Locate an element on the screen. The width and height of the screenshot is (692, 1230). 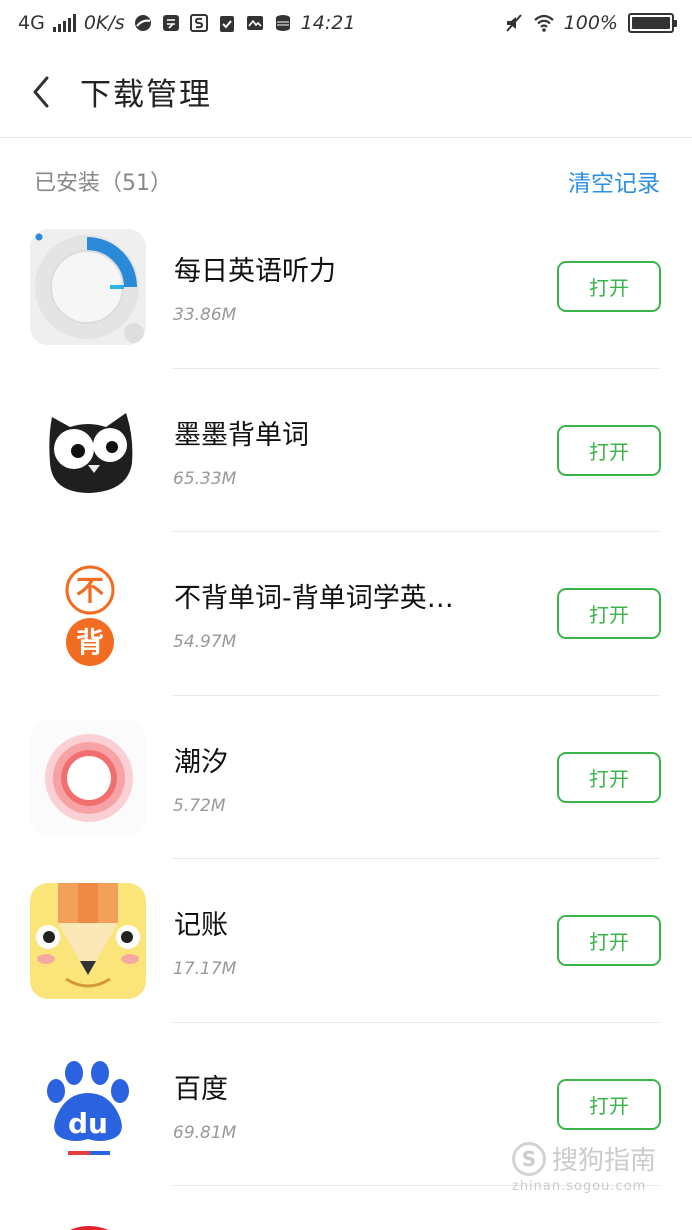
app-size: 54.97M is located at coordinates (205, 642).